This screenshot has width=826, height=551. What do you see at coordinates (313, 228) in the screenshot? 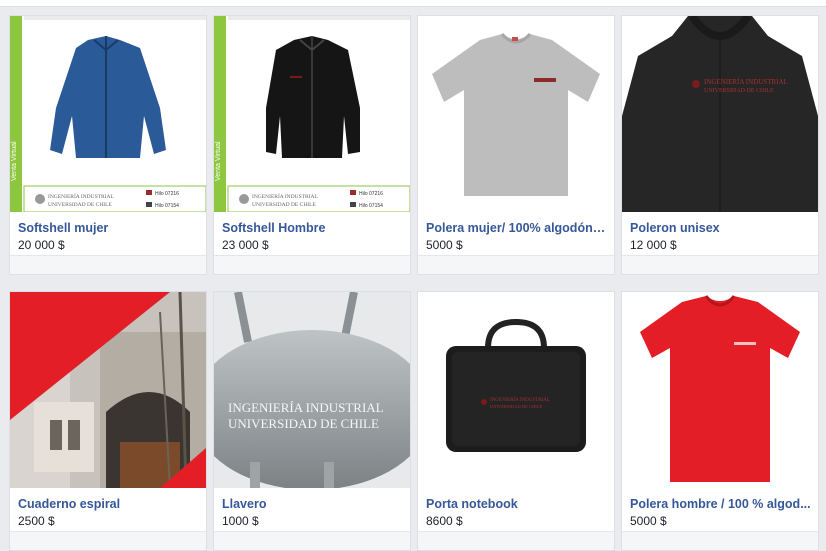
I see `product-title: Softshell Hombre` at bounding box center [313, 228].